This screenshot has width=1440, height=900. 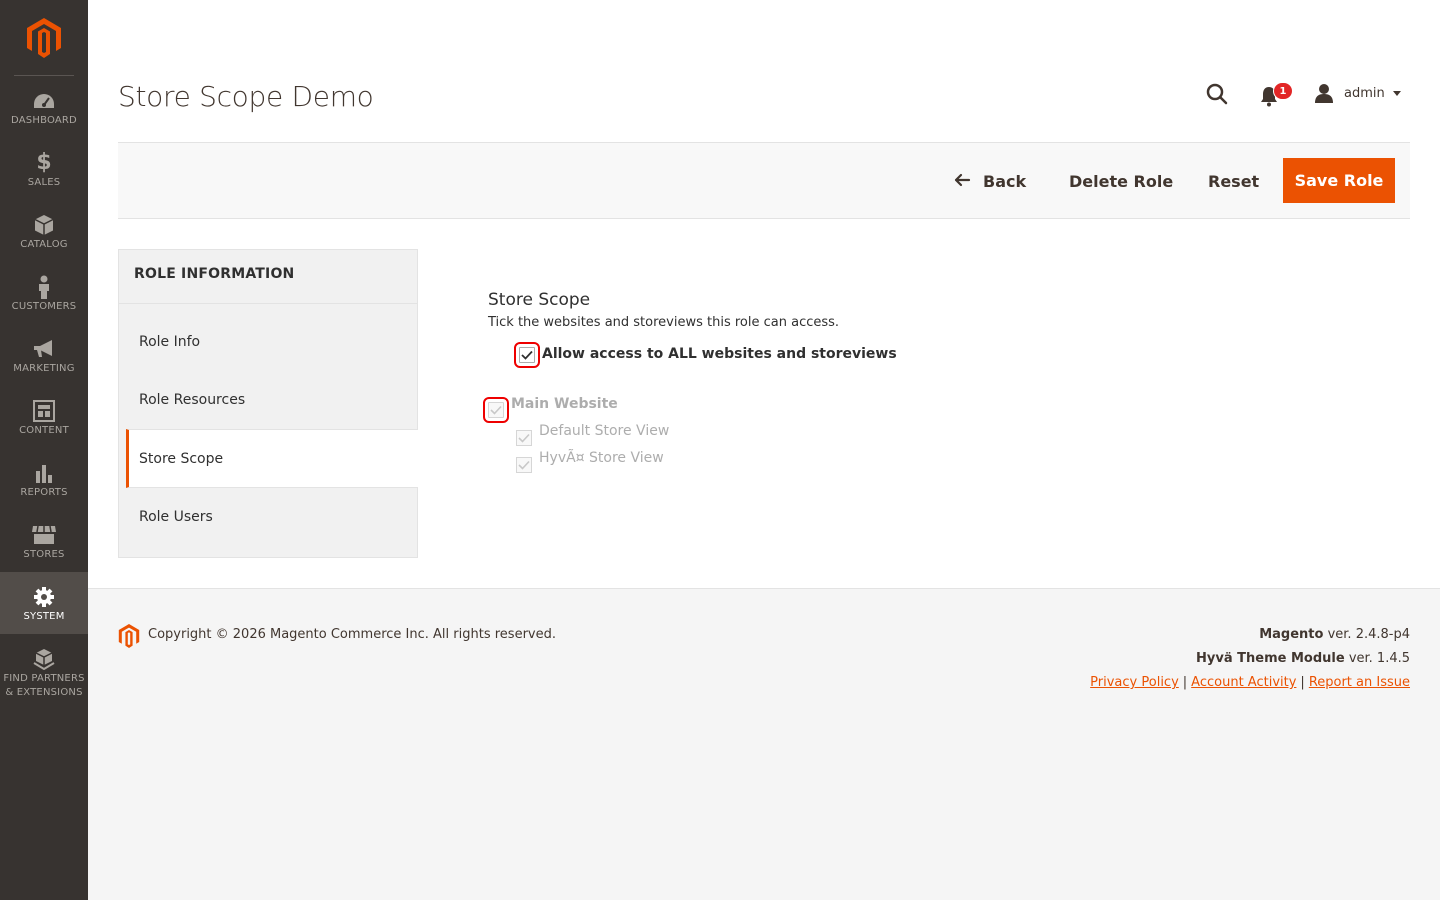 I want to click on hyva-store-view-label: HyvÃ¤ Store View, so click(x=601, y=458).